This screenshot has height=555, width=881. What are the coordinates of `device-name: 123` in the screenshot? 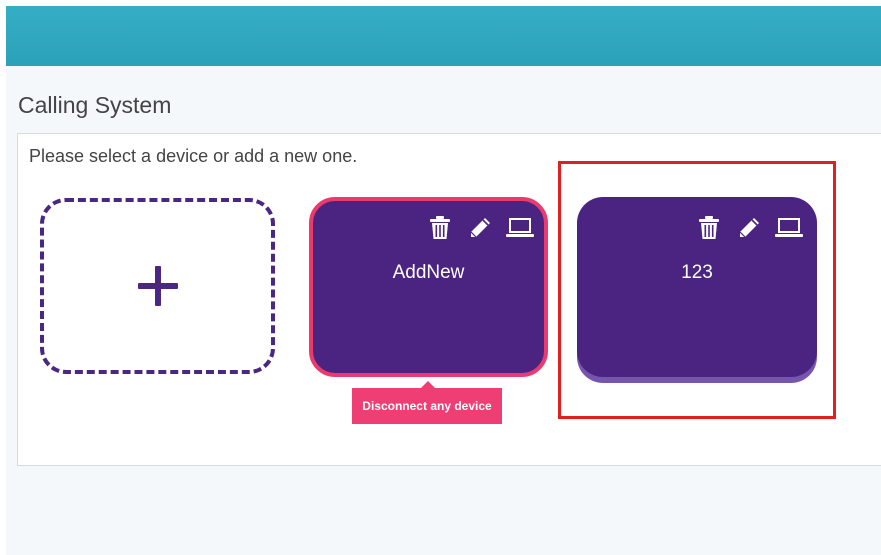 It's located at (697, 272).